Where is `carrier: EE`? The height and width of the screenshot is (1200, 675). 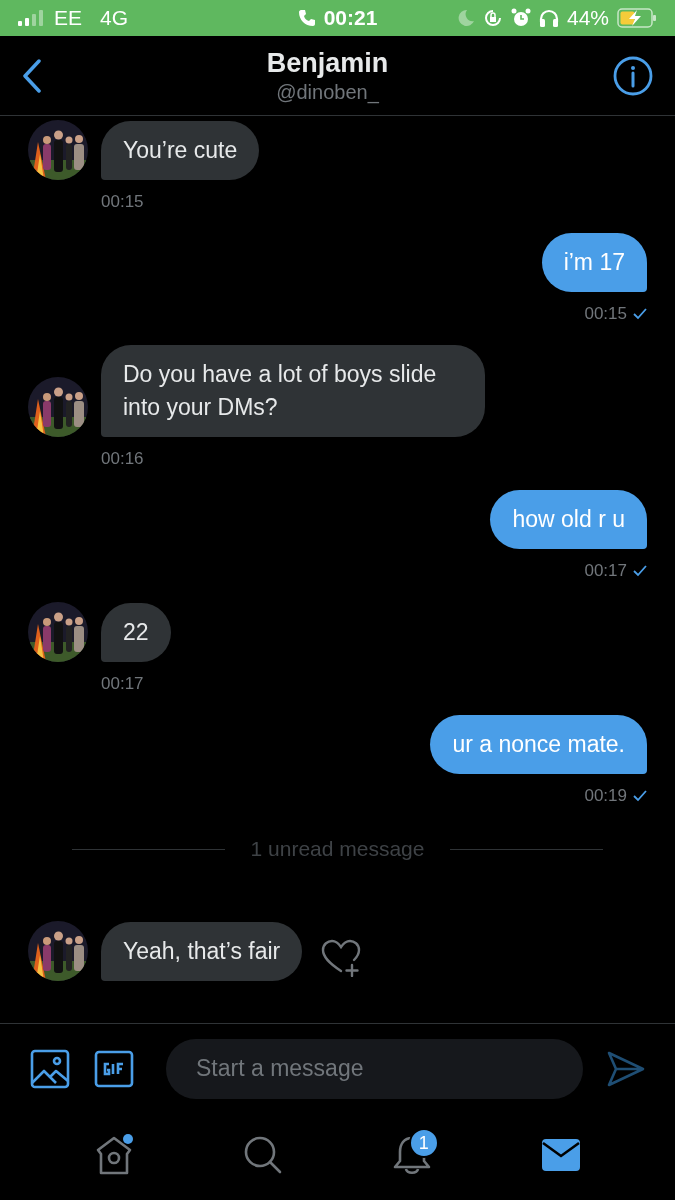
carrier: EE is located at coordinates (68, 18).